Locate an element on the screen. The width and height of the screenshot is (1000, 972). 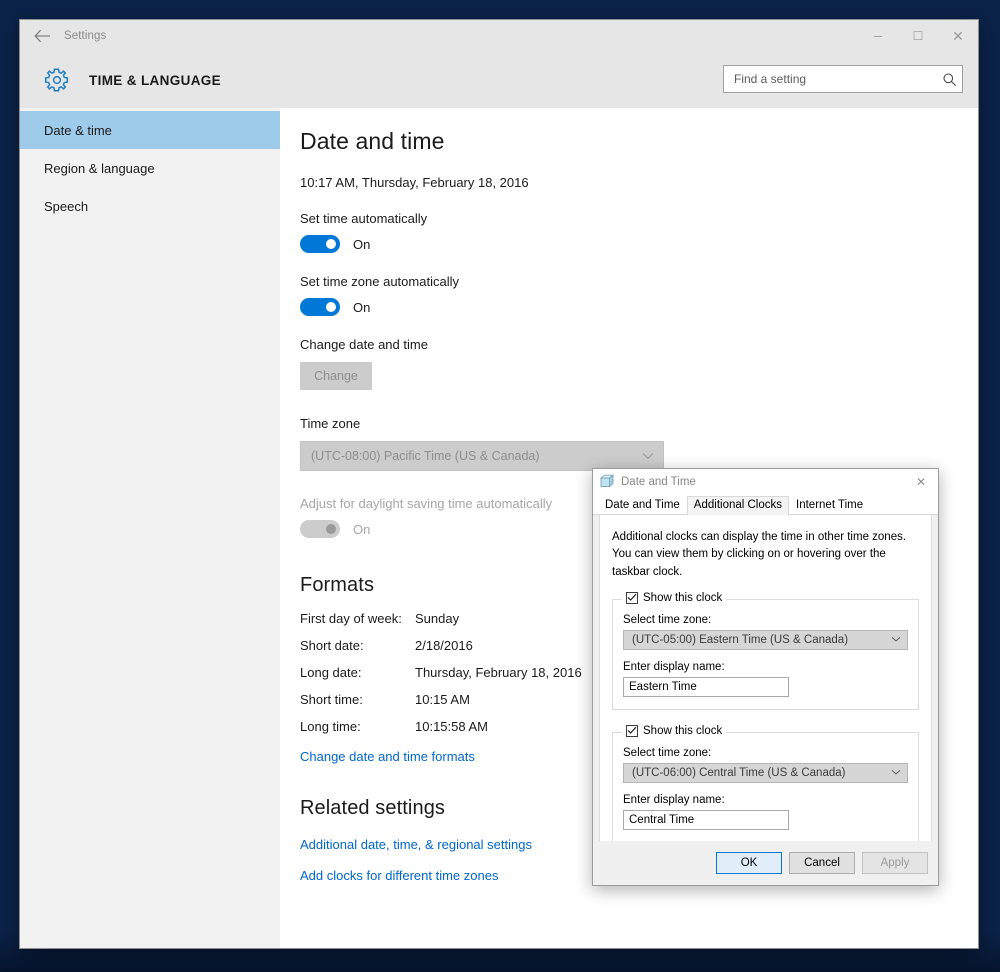
dialog-title: Date and Time is located at coordinates (658, 482).